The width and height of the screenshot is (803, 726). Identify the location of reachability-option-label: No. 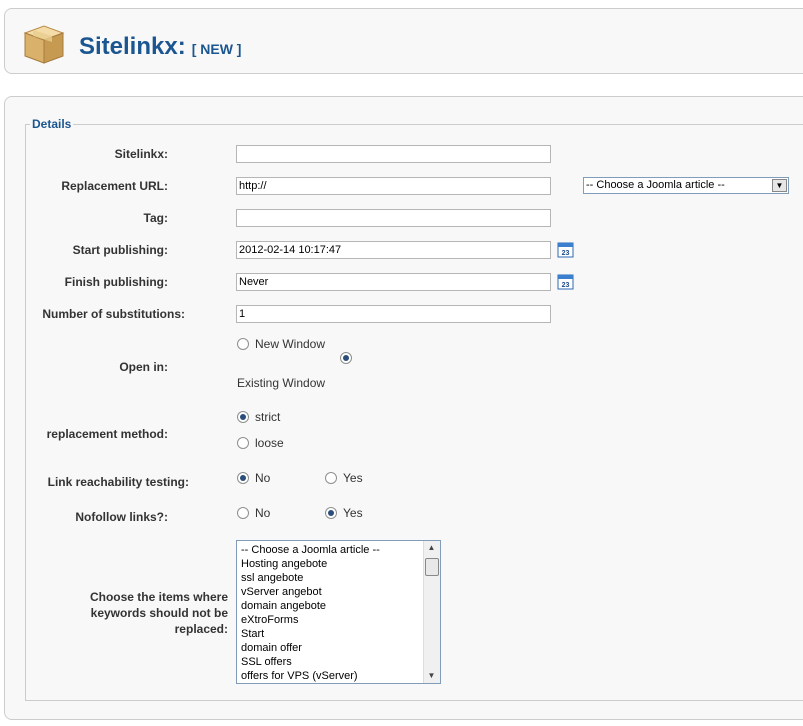
(263, 478).